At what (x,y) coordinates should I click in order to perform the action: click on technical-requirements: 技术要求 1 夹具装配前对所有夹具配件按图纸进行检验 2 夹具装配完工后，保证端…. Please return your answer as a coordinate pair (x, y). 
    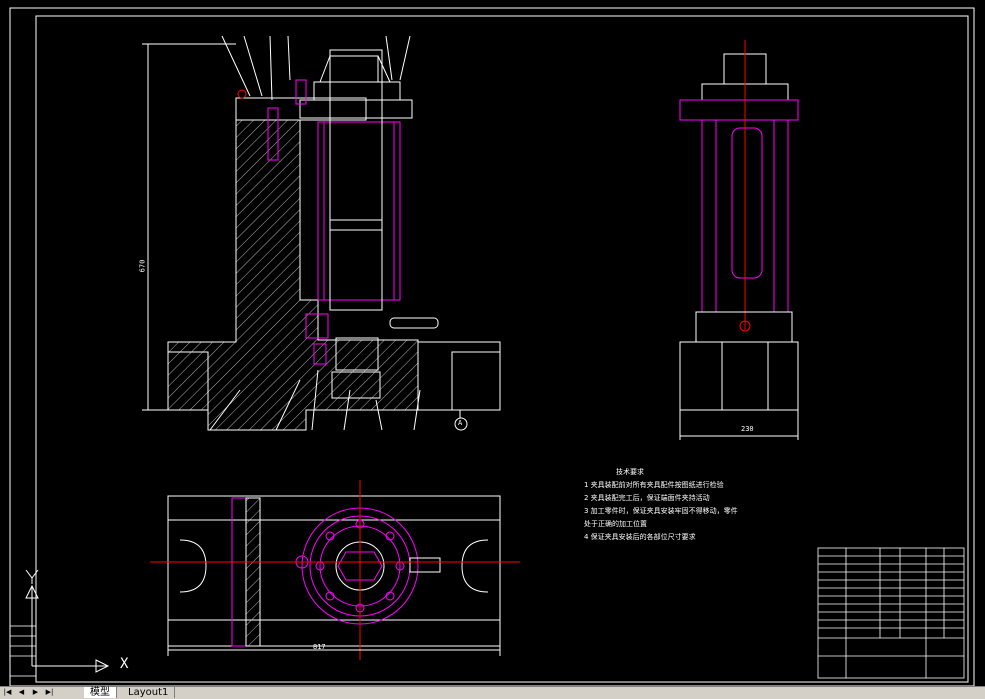
    Looking at the image, I should click on (661, 505).